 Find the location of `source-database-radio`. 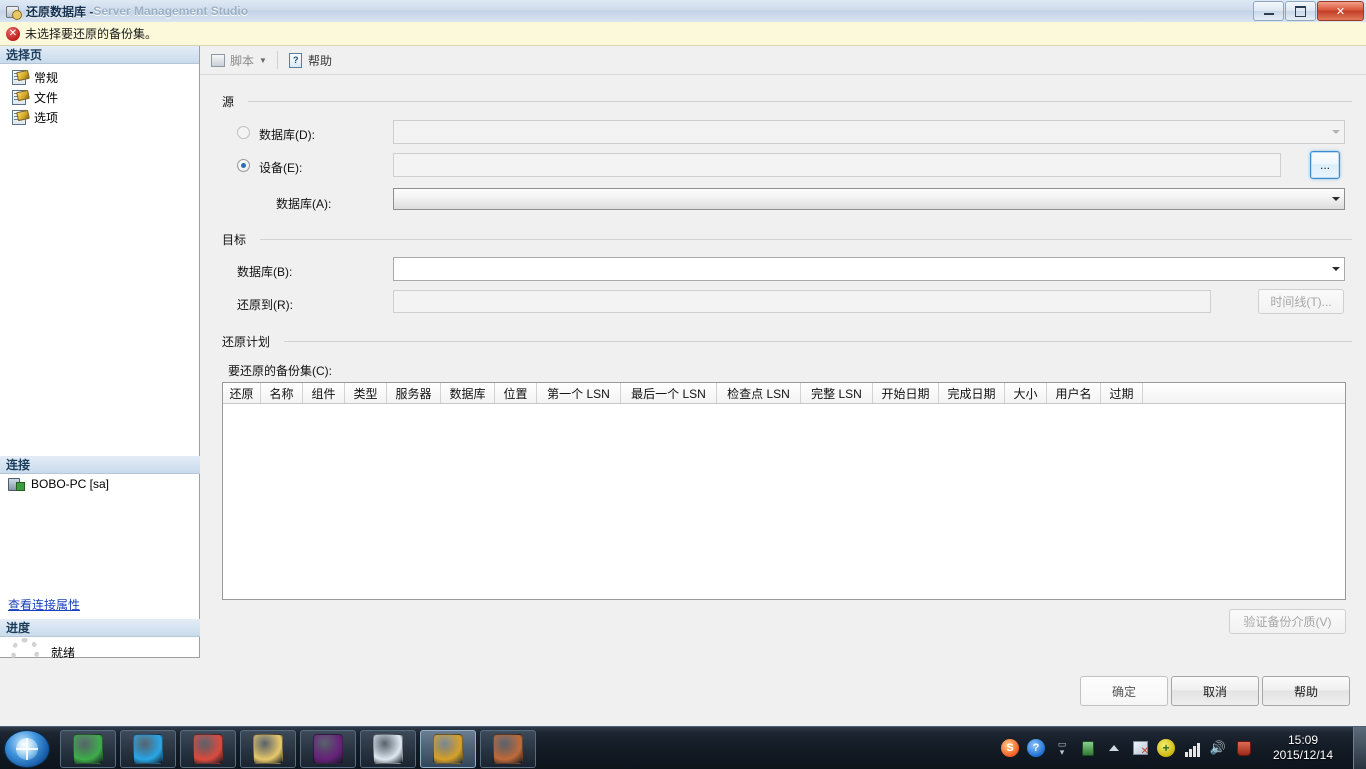

source-database-radio is located at coordinates (243, 132).